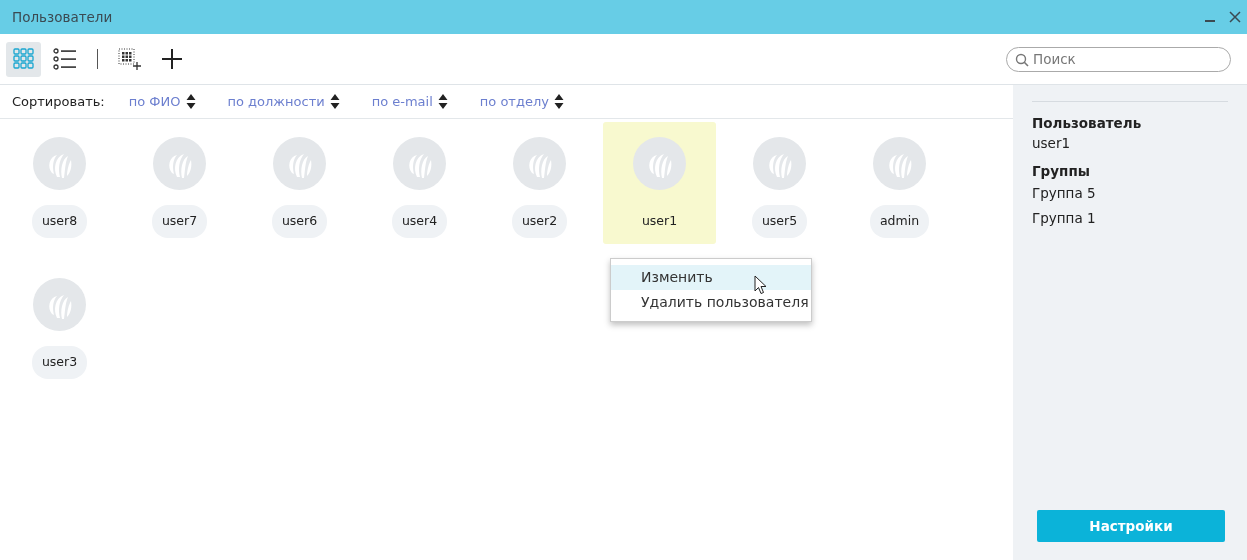  I want to click on user-tile: admin, so click(899, 183).